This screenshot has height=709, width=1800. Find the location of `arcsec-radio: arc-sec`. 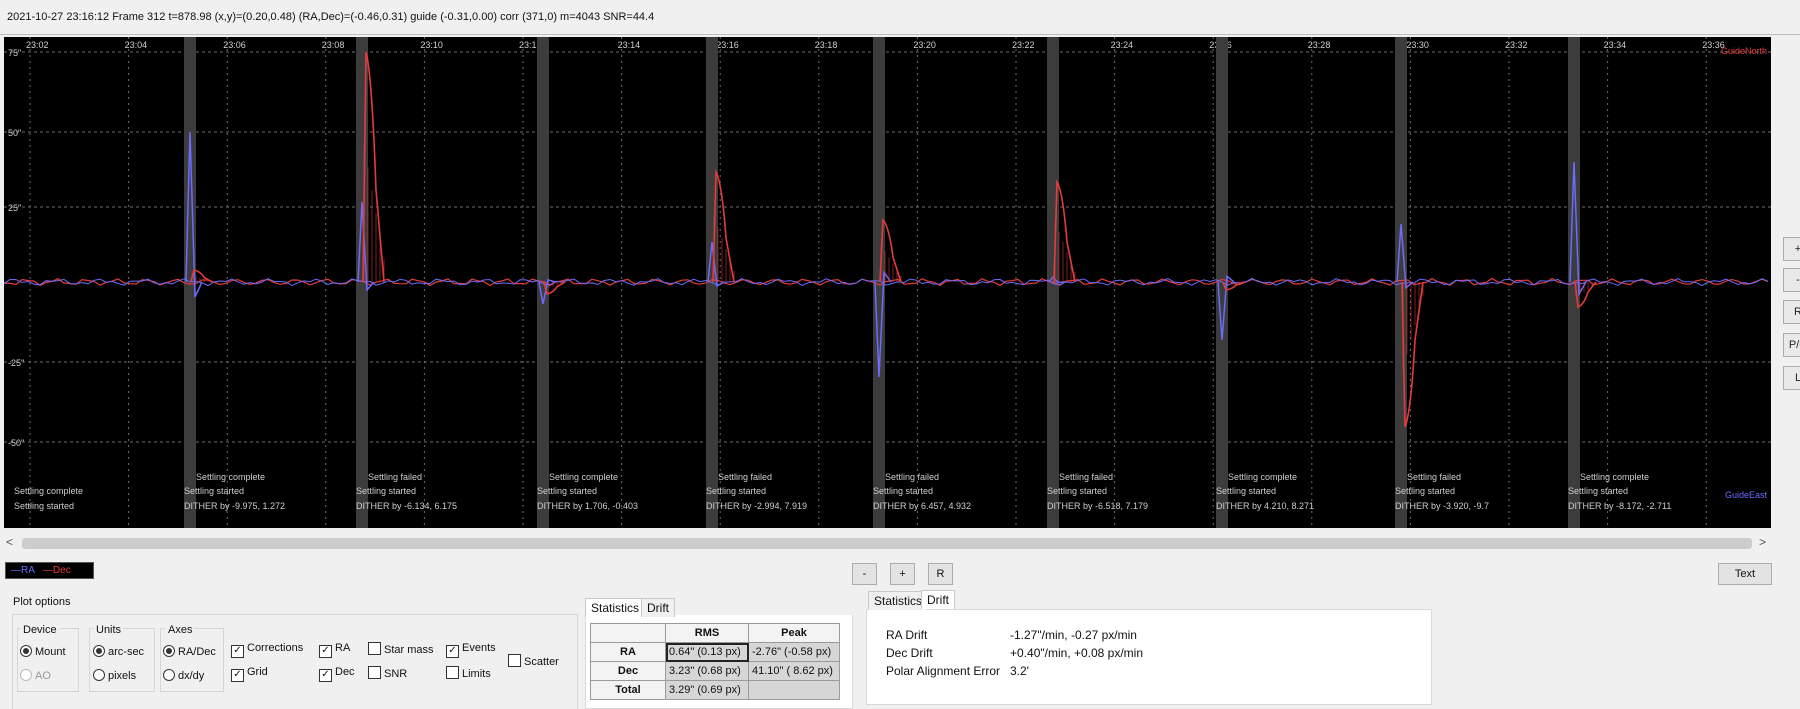

arcsec-radio: arc-sec is located at coordinates (118, 651).